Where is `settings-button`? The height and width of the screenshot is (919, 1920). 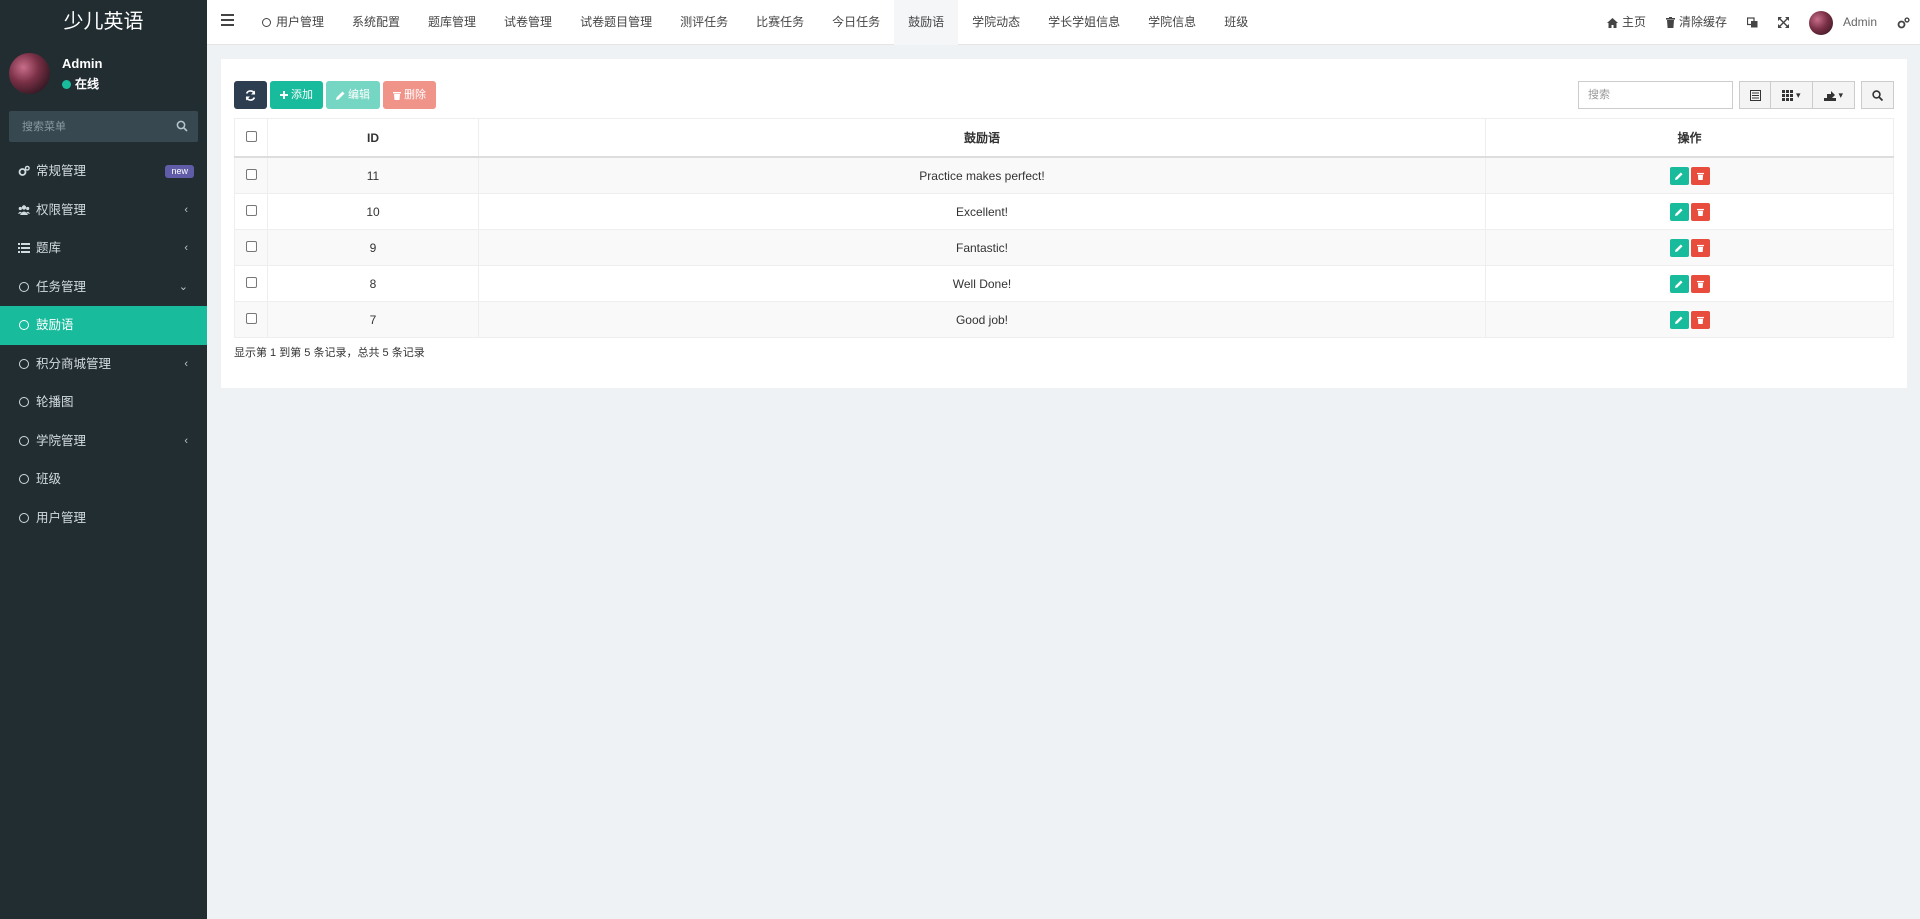 settings-button is located at coordinates (1903, 22).